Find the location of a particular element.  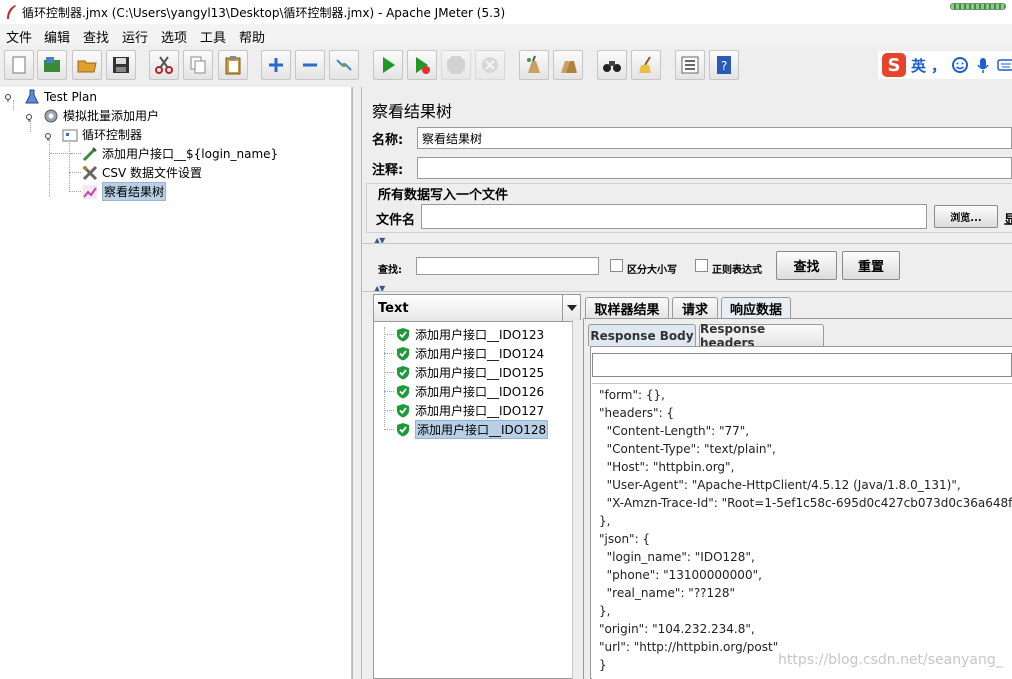

file-name-label: 文件名 is located at coordinates (396, 220).